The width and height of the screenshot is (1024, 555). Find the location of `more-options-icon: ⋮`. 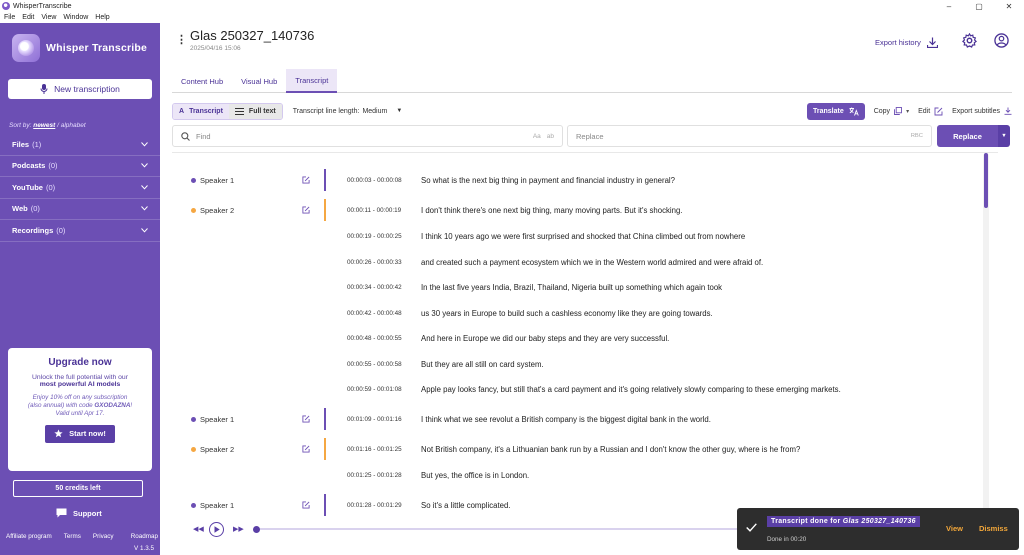

more-options-icon: ⋮ is located at coordinates (181, 39).